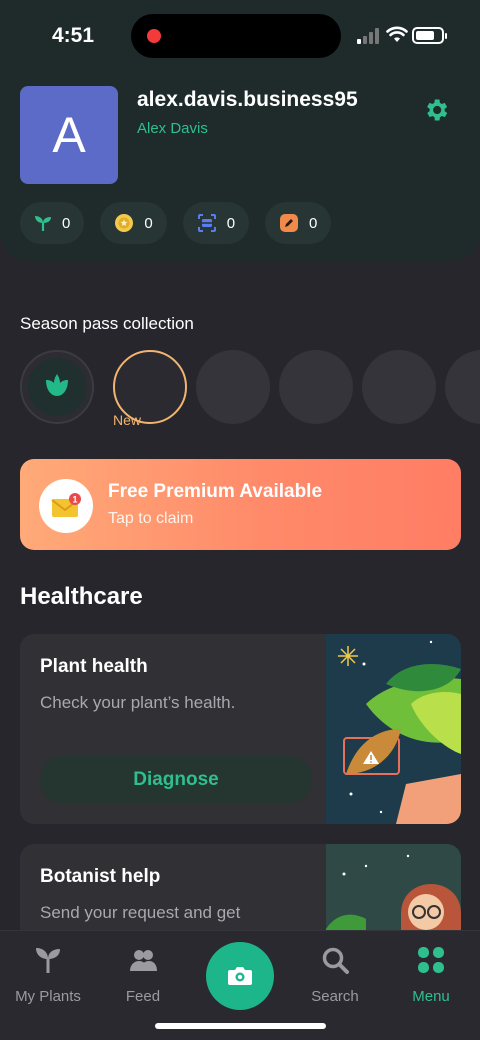  What do you see at coordinates (215, 491) in the screenshot?
I see `promo-title: Free Premium Available` at bounding box center [215, 491].